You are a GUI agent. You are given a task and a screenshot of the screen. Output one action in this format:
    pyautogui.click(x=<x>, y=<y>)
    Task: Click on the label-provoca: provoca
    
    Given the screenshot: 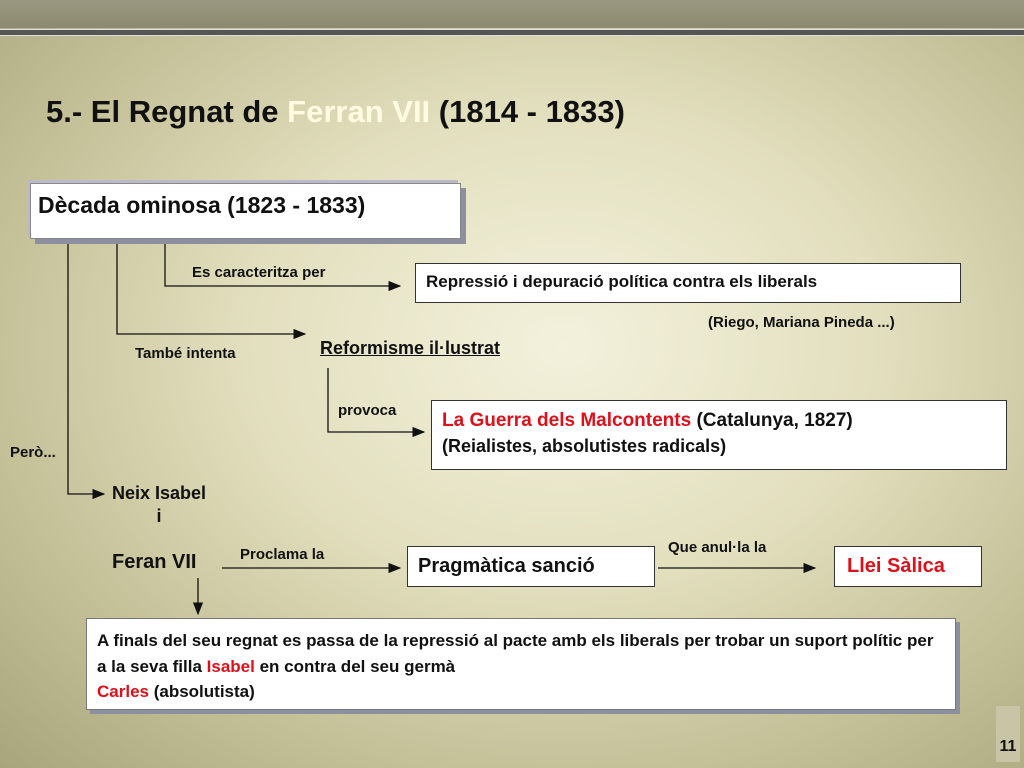 What is the action you would take?
    pyautogui.click(x=367, y=410)
    